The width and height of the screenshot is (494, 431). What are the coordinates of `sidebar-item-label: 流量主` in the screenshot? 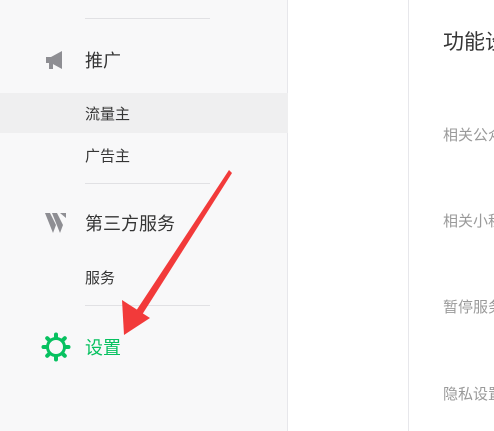 It's located at (108, 113).